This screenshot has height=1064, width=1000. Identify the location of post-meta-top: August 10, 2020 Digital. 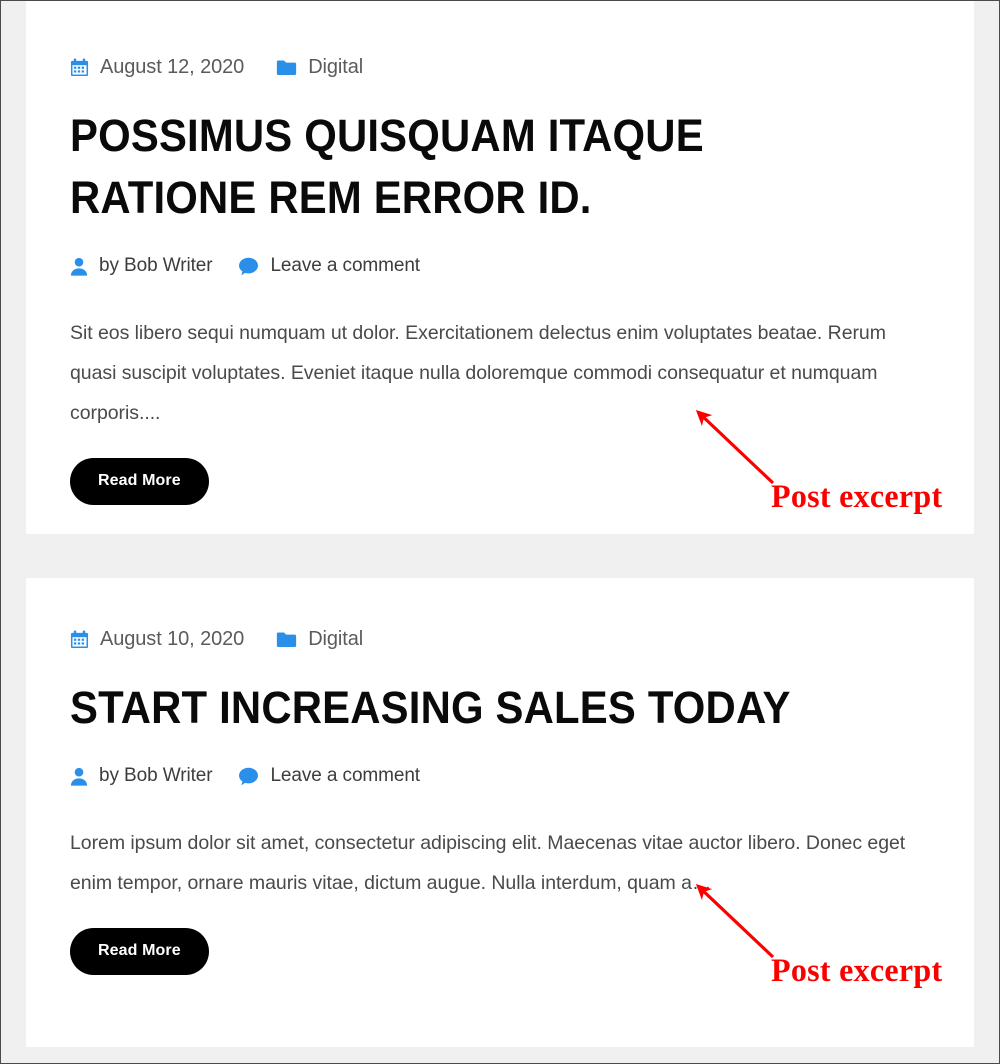
(500, 614).